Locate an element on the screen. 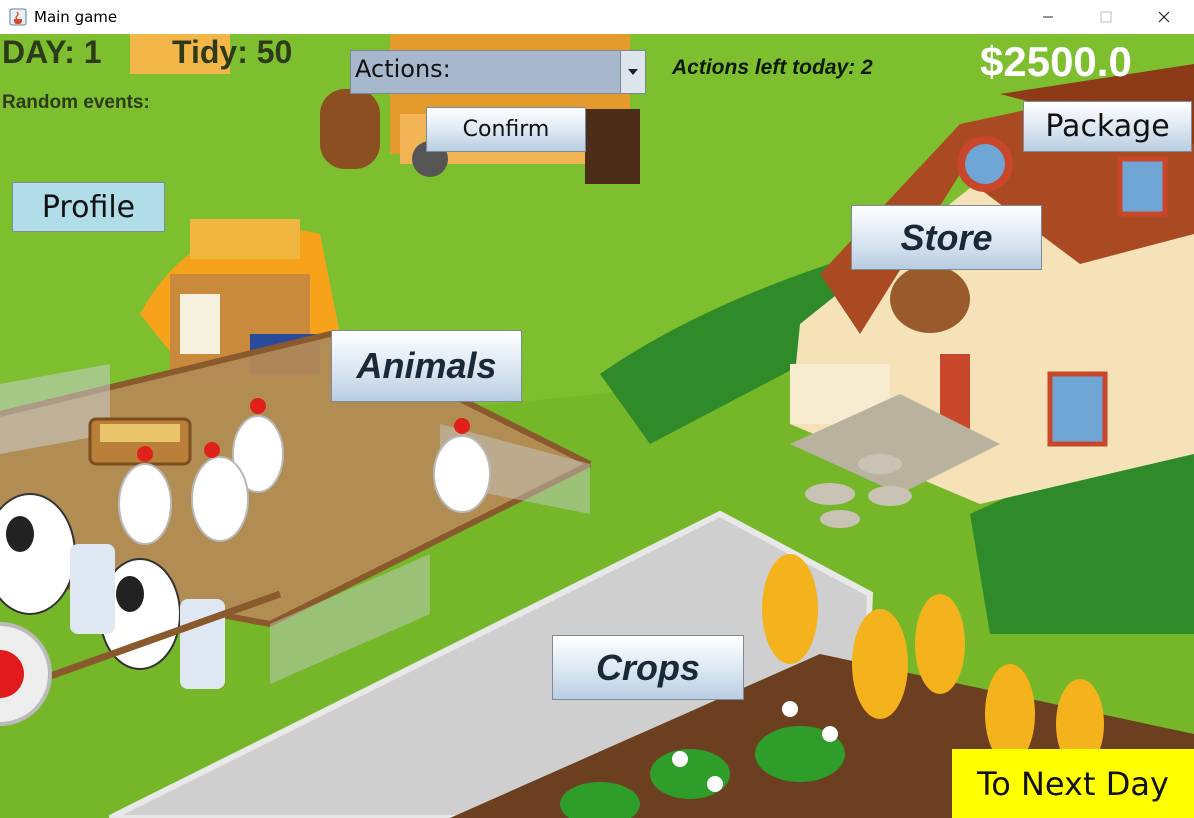  minimize-icon is located at coordinates (1048, 17).